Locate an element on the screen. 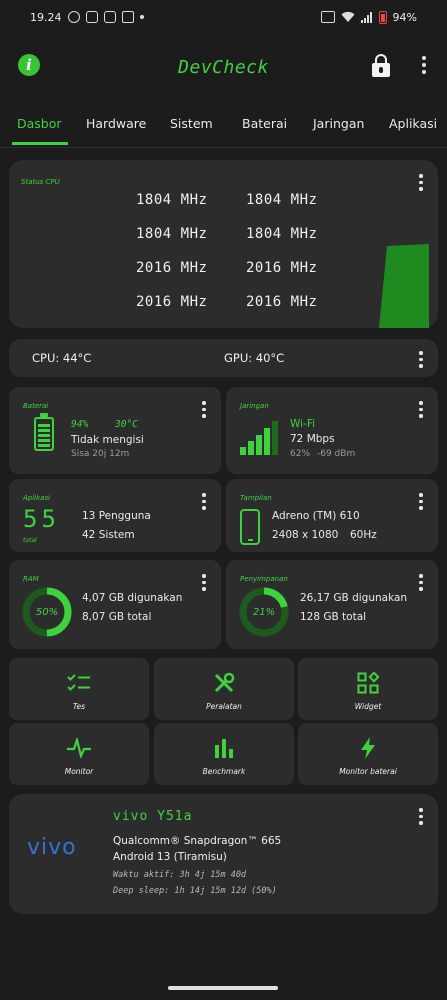 Image resolution: width=447 pixels, height=1000 pixels. tool-peralatan: Peralatan is located at coordinates (224, 689).